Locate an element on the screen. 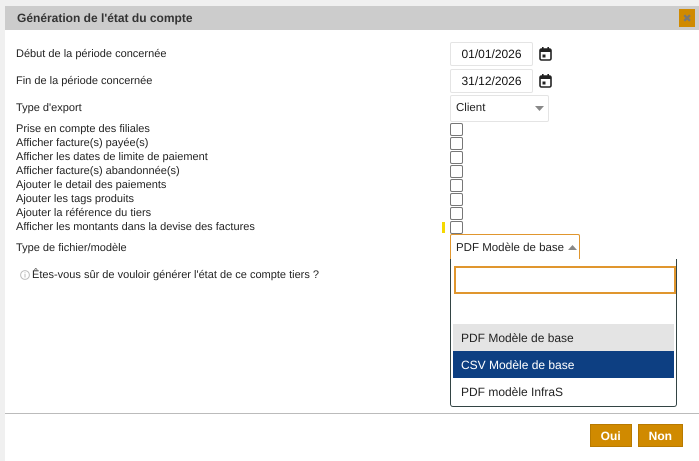 The image size is (699, 461). date-field: 31/12/2026 is located at coordinates (491, 80).